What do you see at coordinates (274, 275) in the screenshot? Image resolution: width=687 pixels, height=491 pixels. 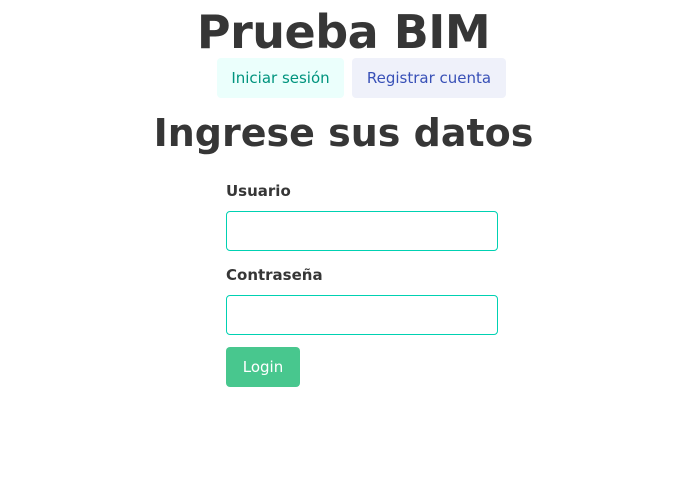 I see `password-label: Contraseña` at bounding box center [274, 275].